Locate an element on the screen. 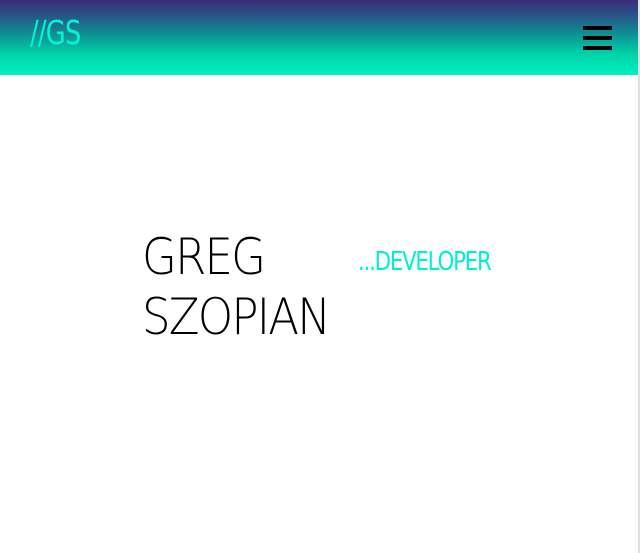 This screenshot has width=640, height=553. hero-name-last: SZOPIAN is located at coordinates (236, 317).